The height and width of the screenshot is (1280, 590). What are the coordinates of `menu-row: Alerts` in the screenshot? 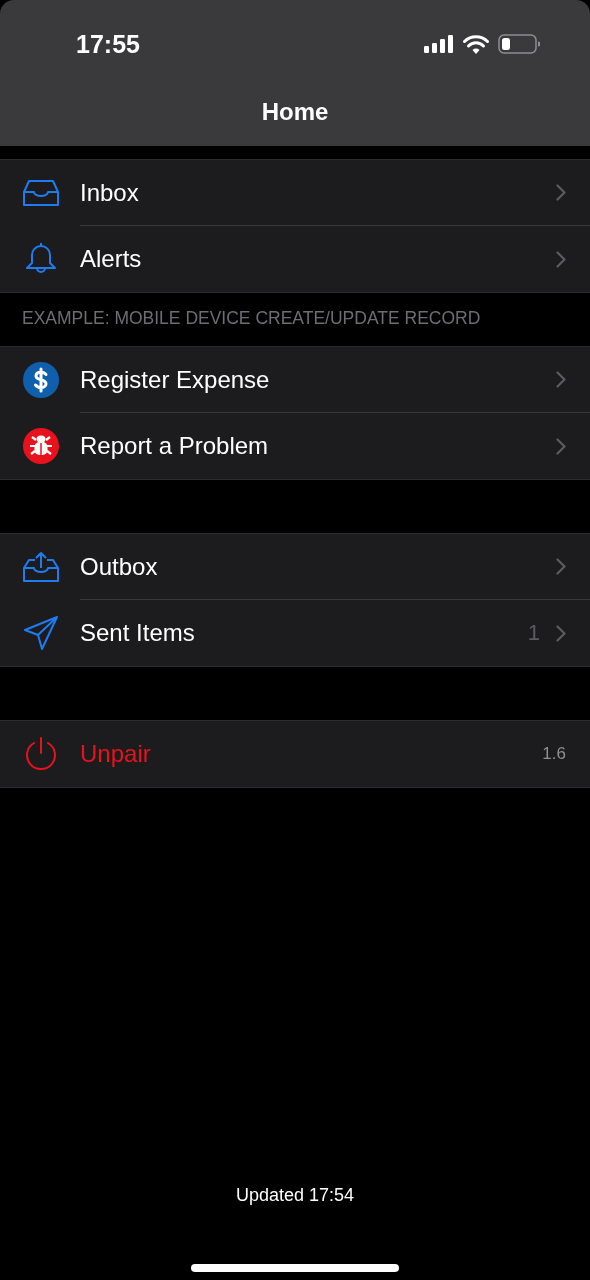 It's located at (295, 259).